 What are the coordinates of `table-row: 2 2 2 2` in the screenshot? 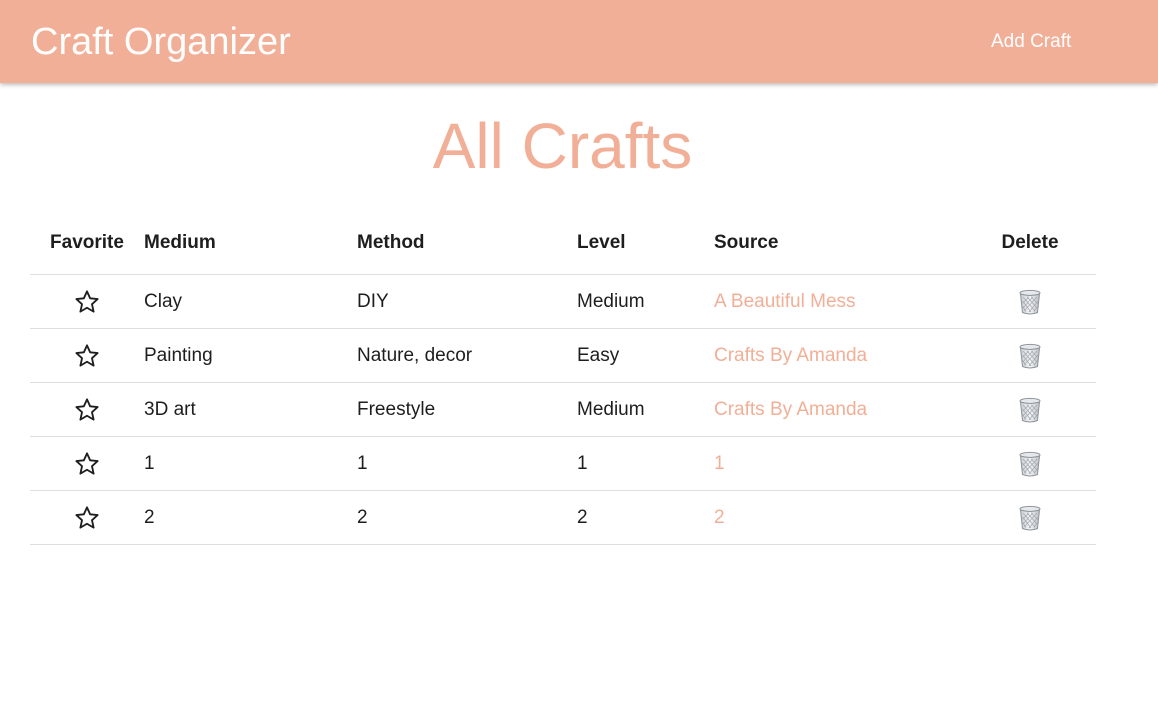 It's located at (563, 517).